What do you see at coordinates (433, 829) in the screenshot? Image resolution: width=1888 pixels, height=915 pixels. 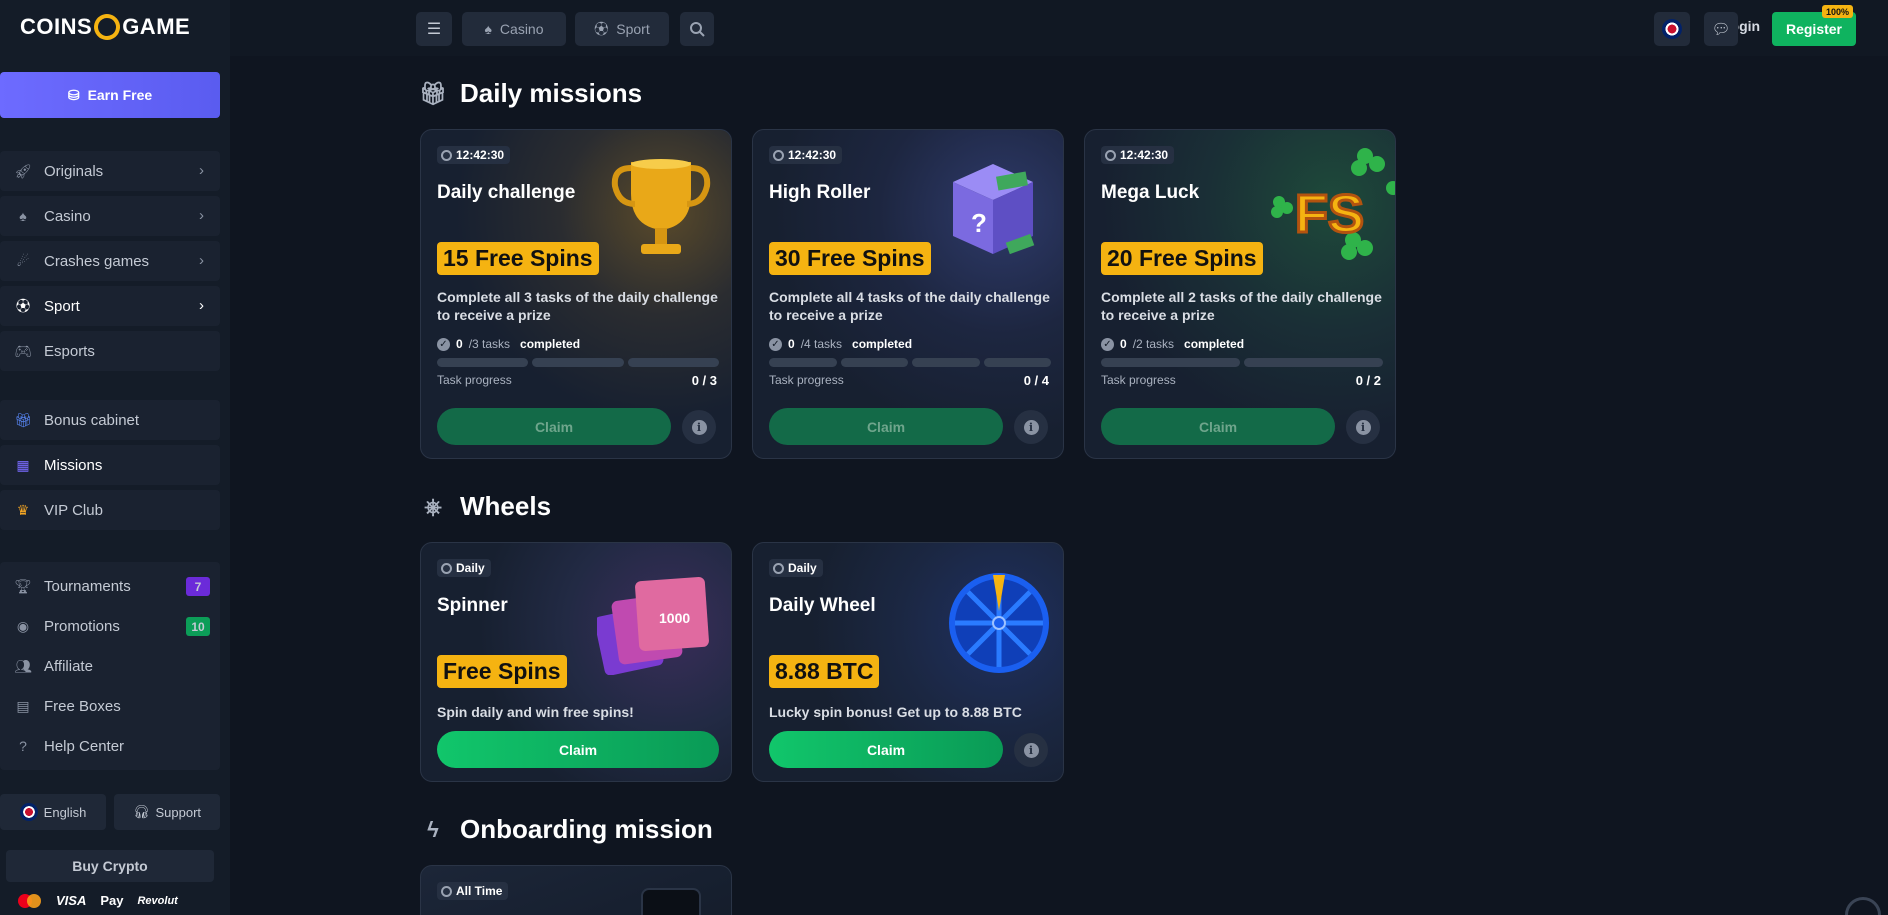 I see `lightning-icon: ϟ` at bounding box center [433, 829].